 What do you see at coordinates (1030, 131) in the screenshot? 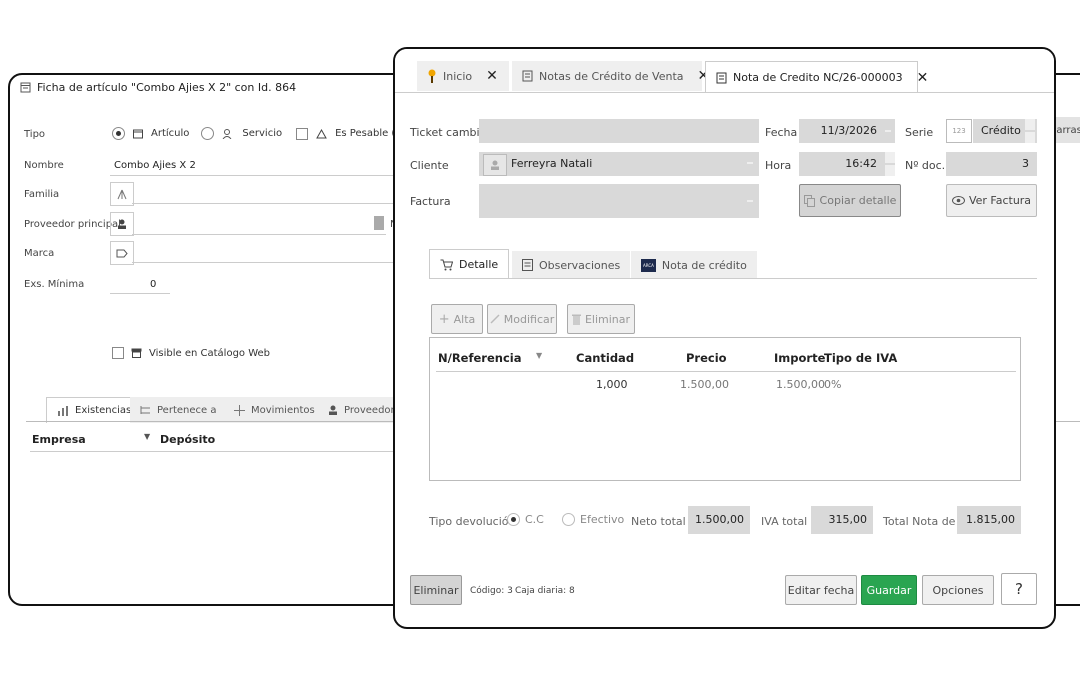
I see `serie-spinner` at bounding box center [1030, 131].